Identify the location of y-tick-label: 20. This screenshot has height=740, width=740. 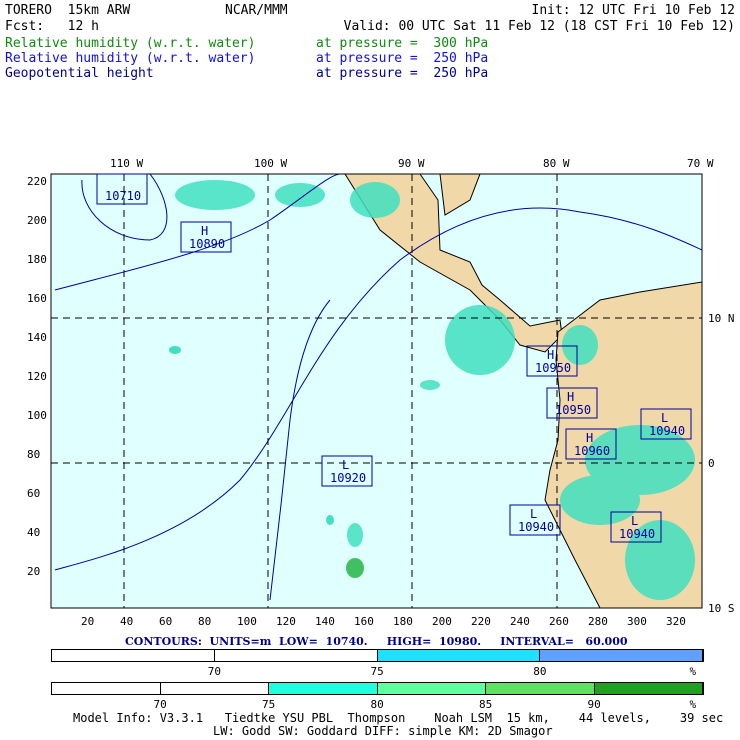
(33, 571).